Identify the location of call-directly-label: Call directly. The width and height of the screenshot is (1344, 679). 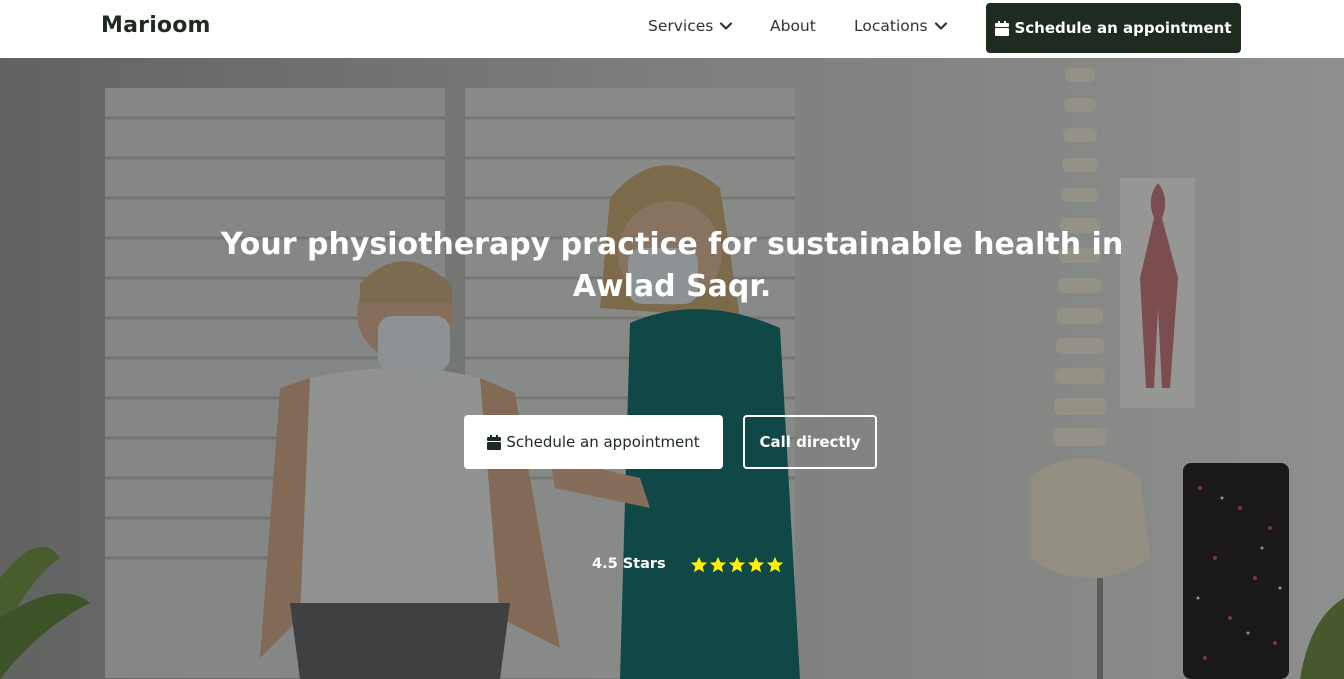
(810, 442).